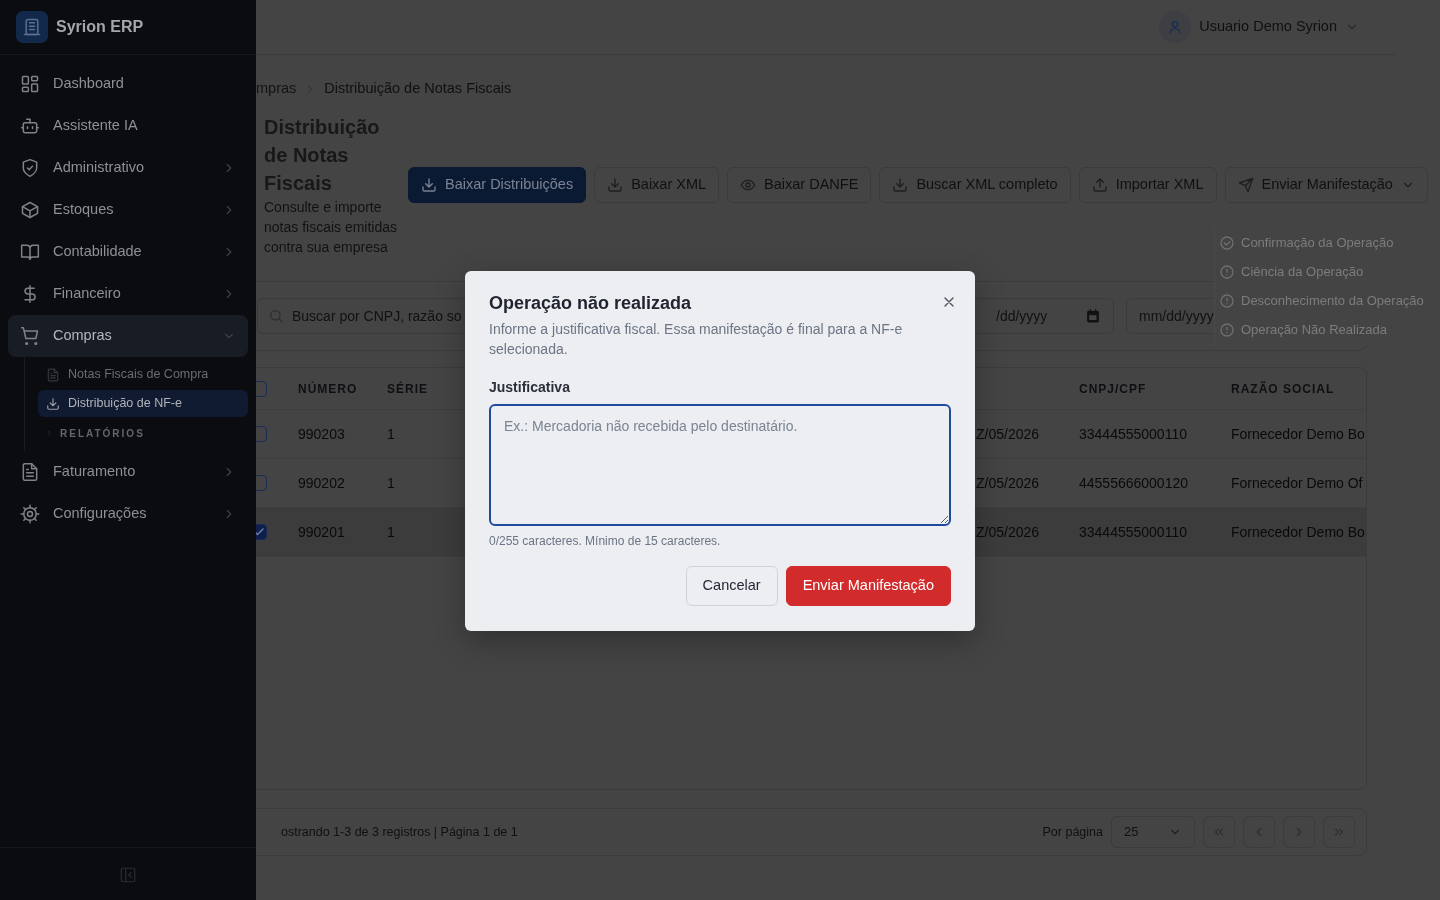  What do you see at coordinates (868, 585) in the screenshot?
I see `submit-button: Enviar Manifestação` at bounding box center [868, 585].